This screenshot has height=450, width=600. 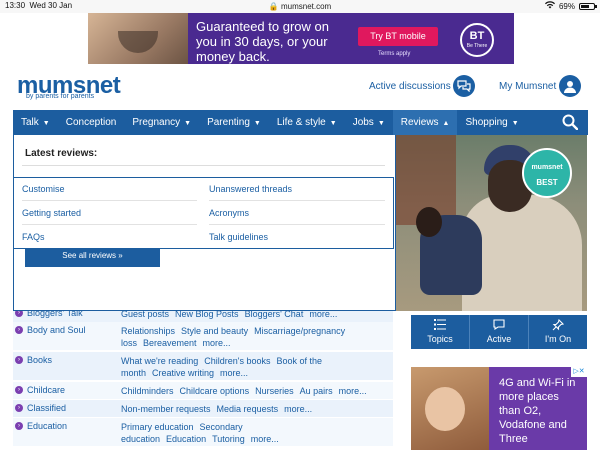 What do you see at coordinates (248, 409) in the screenshot?
I see `subtopic-link: Media requests` at bounding box center [248, 409].